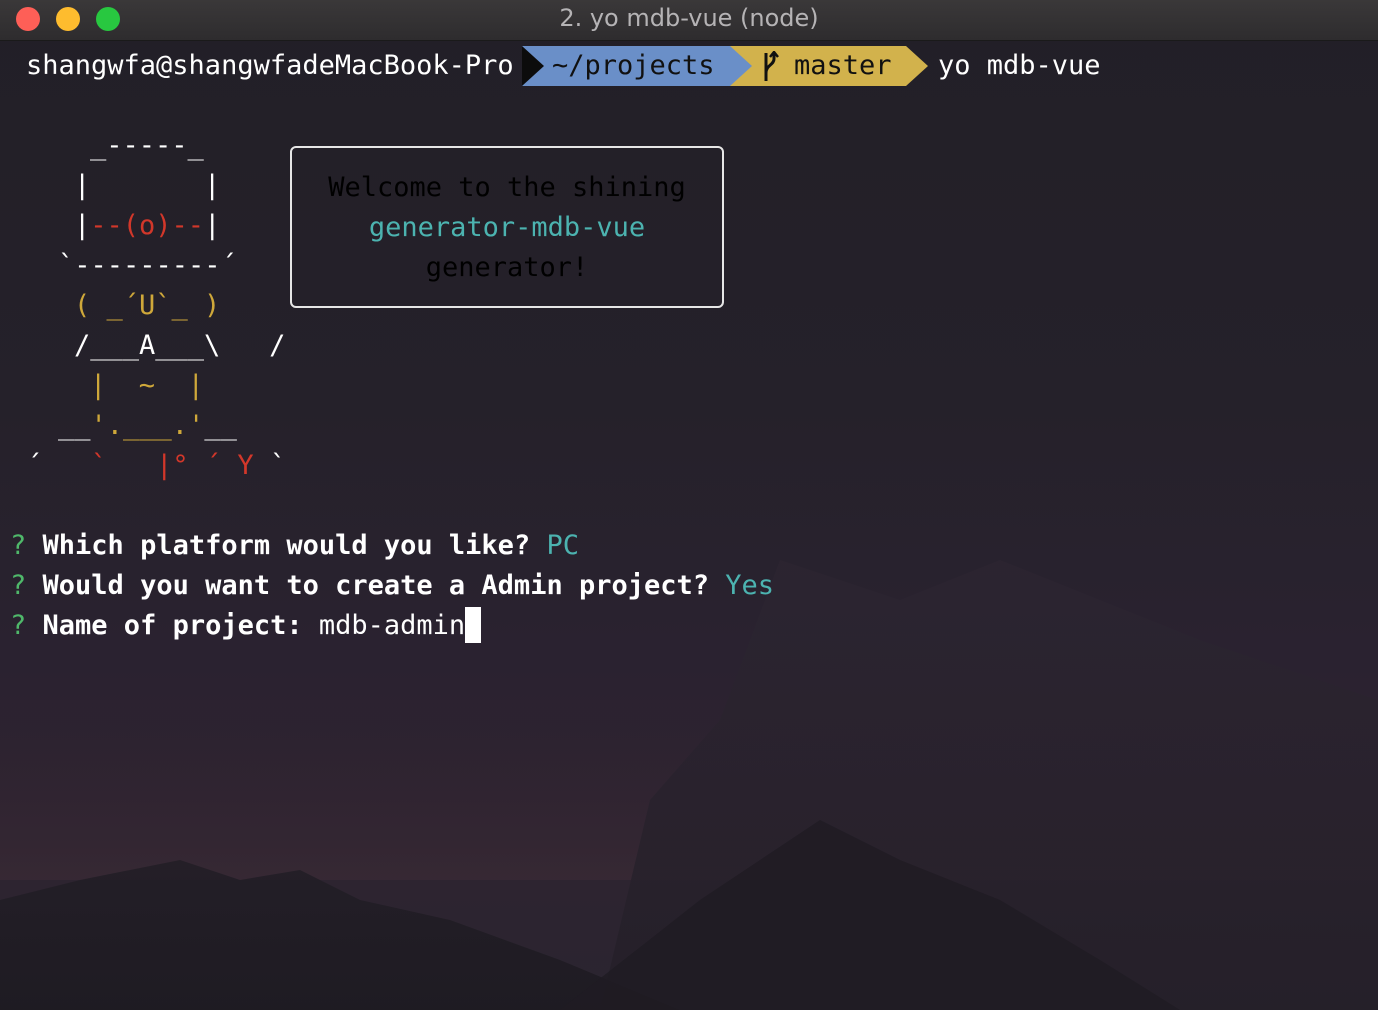 The image size is (1378, 1010). What do you see at coordinates (286, 545) in the screenshot?
I see `question-text: Which platform would you like?` at bounding box center [286, 545].